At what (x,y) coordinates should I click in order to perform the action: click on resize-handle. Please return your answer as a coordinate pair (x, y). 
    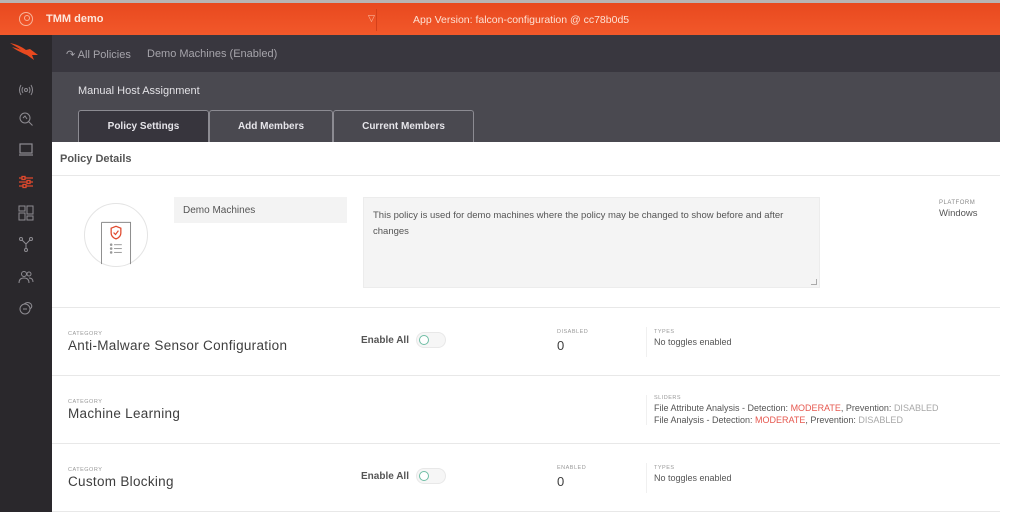
    Looking at the image, I should click on (814, 282).